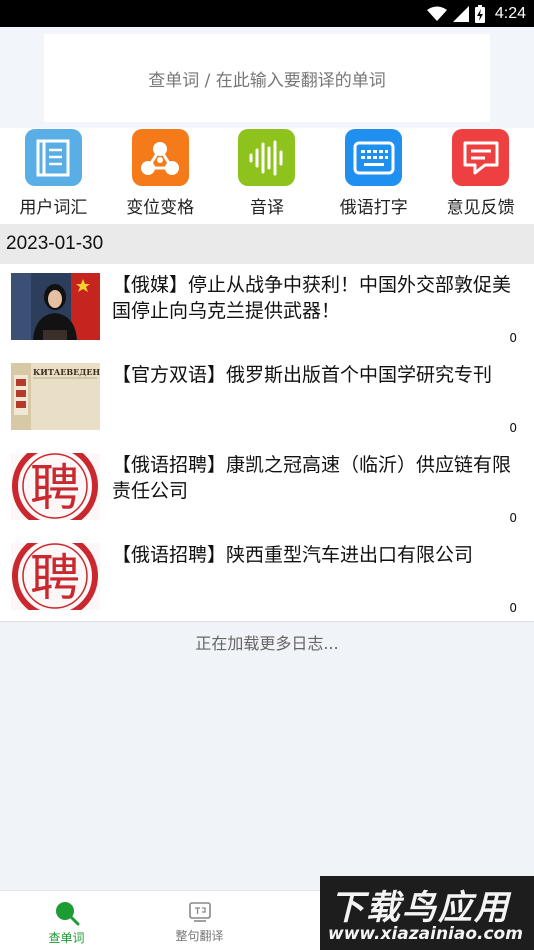  I want to click on search-area: 查单词 / 在此输入要翻译的单词, so click(267, 77).